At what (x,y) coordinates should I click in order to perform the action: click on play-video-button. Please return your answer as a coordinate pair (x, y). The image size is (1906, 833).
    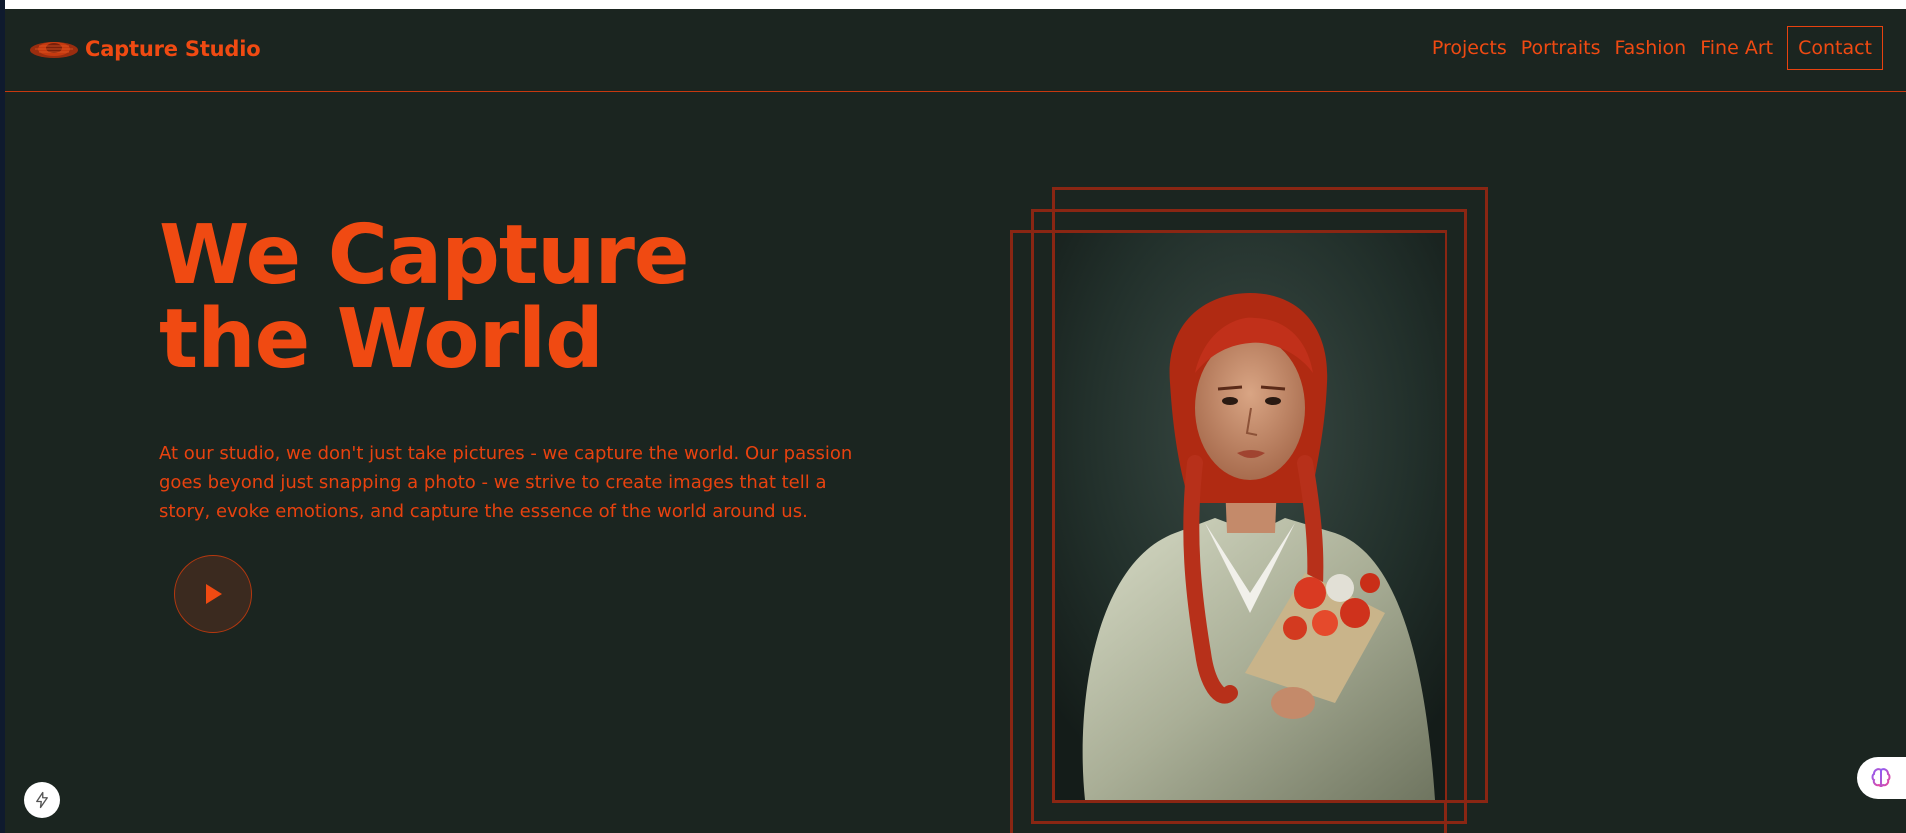
    Looking at the image, I should click on (213, 594).